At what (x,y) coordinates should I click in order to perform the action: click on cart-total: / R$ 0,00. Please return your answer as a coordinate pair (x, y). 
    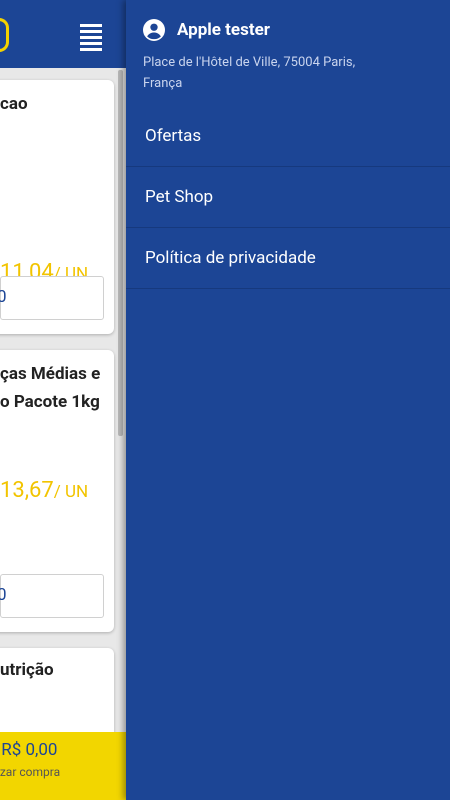
    Looking at the image, I should click on (29, 750).